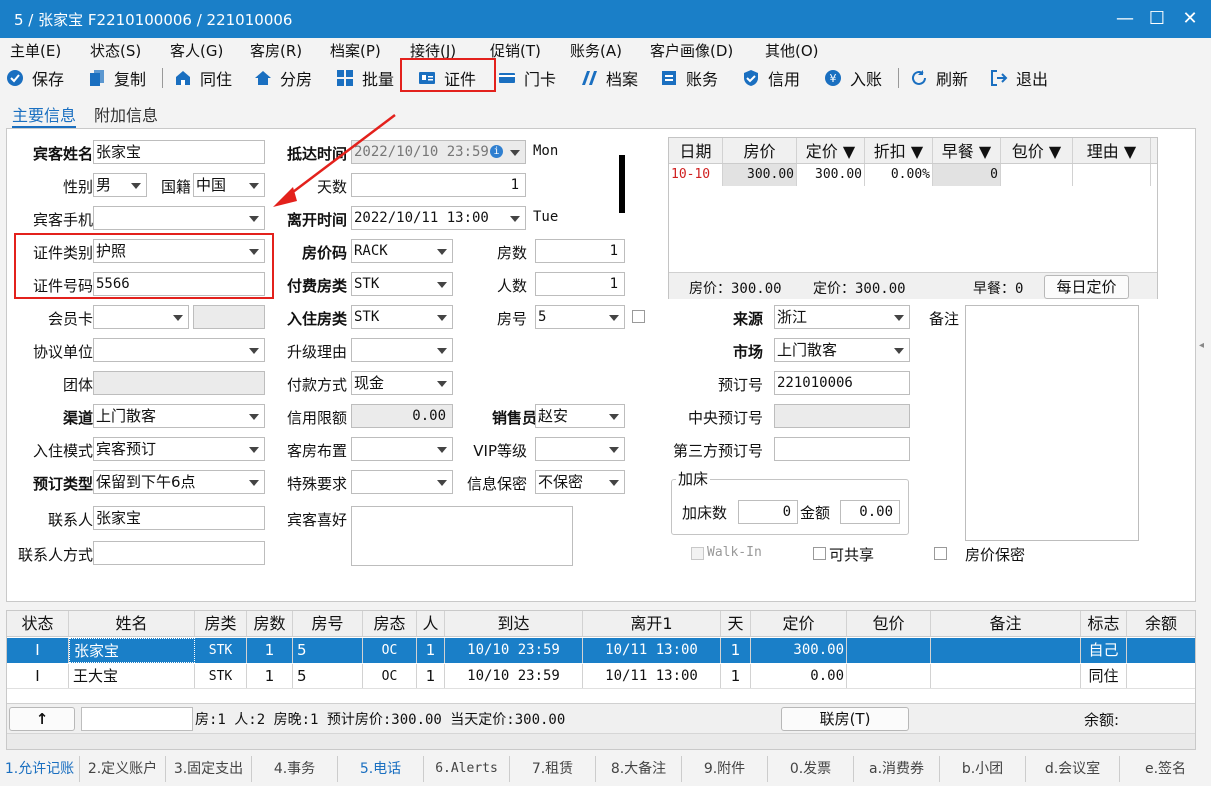 This screenshot has height=786, width=1211. I want to click on market-select: 上门散客, so click(842, 350).